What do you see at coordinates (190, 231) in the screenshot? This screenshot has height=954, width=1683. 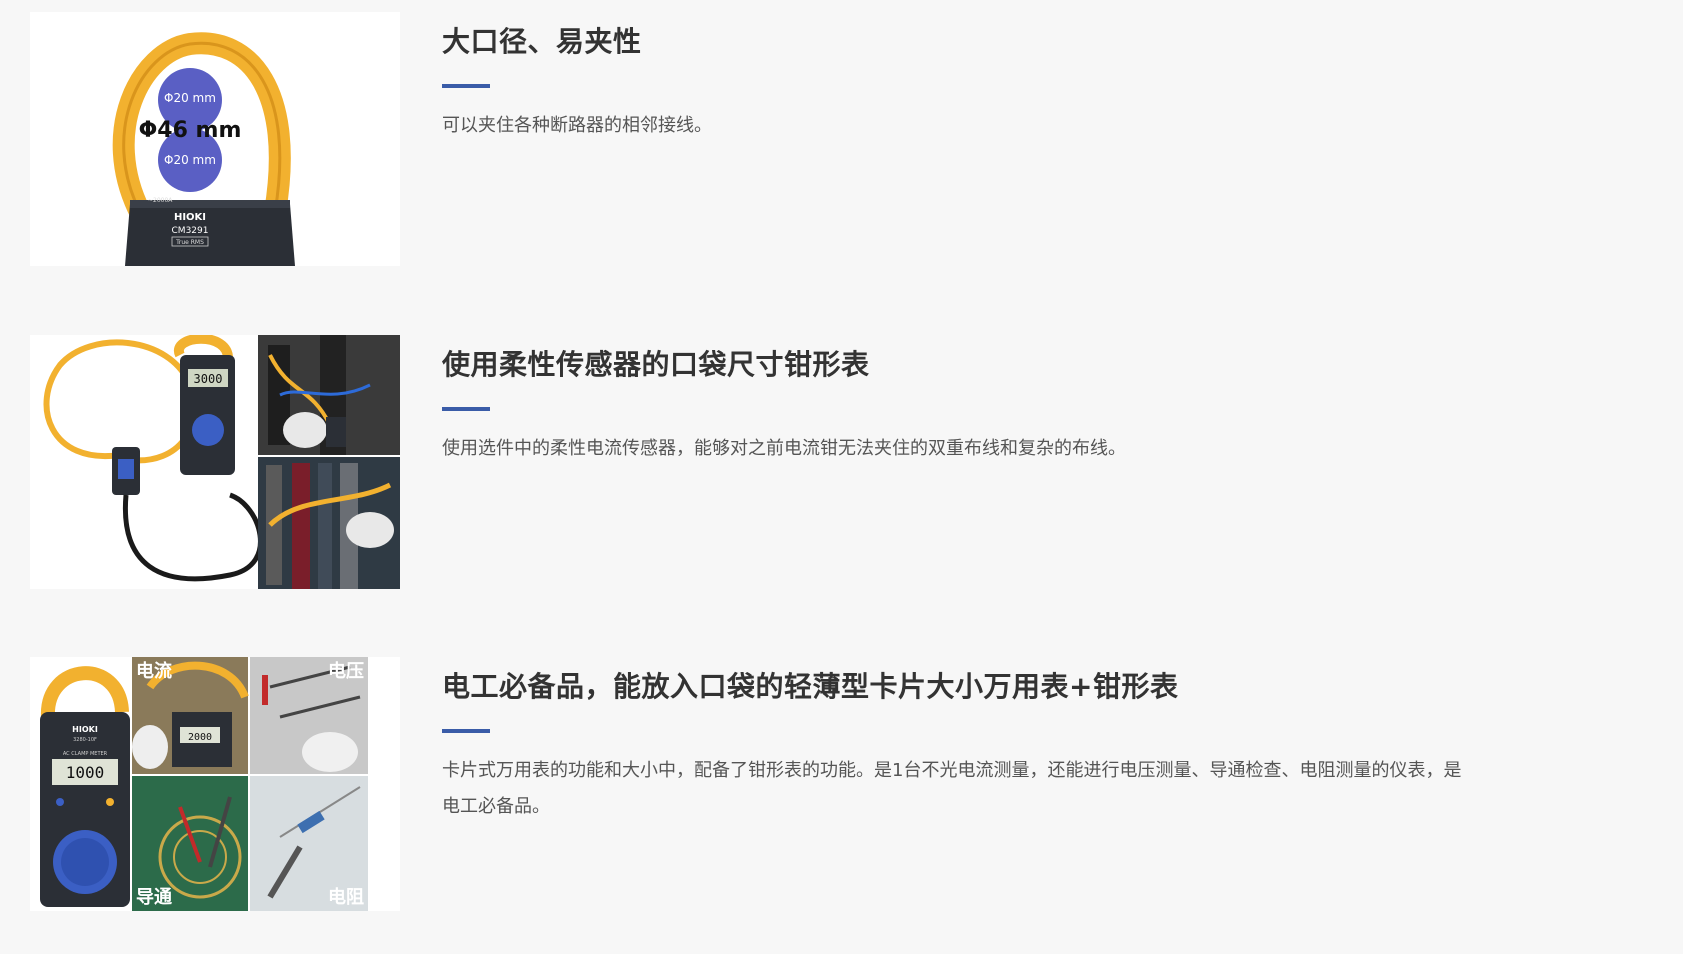 I see `model-label: CM3291` at bounding box center [190, 231].